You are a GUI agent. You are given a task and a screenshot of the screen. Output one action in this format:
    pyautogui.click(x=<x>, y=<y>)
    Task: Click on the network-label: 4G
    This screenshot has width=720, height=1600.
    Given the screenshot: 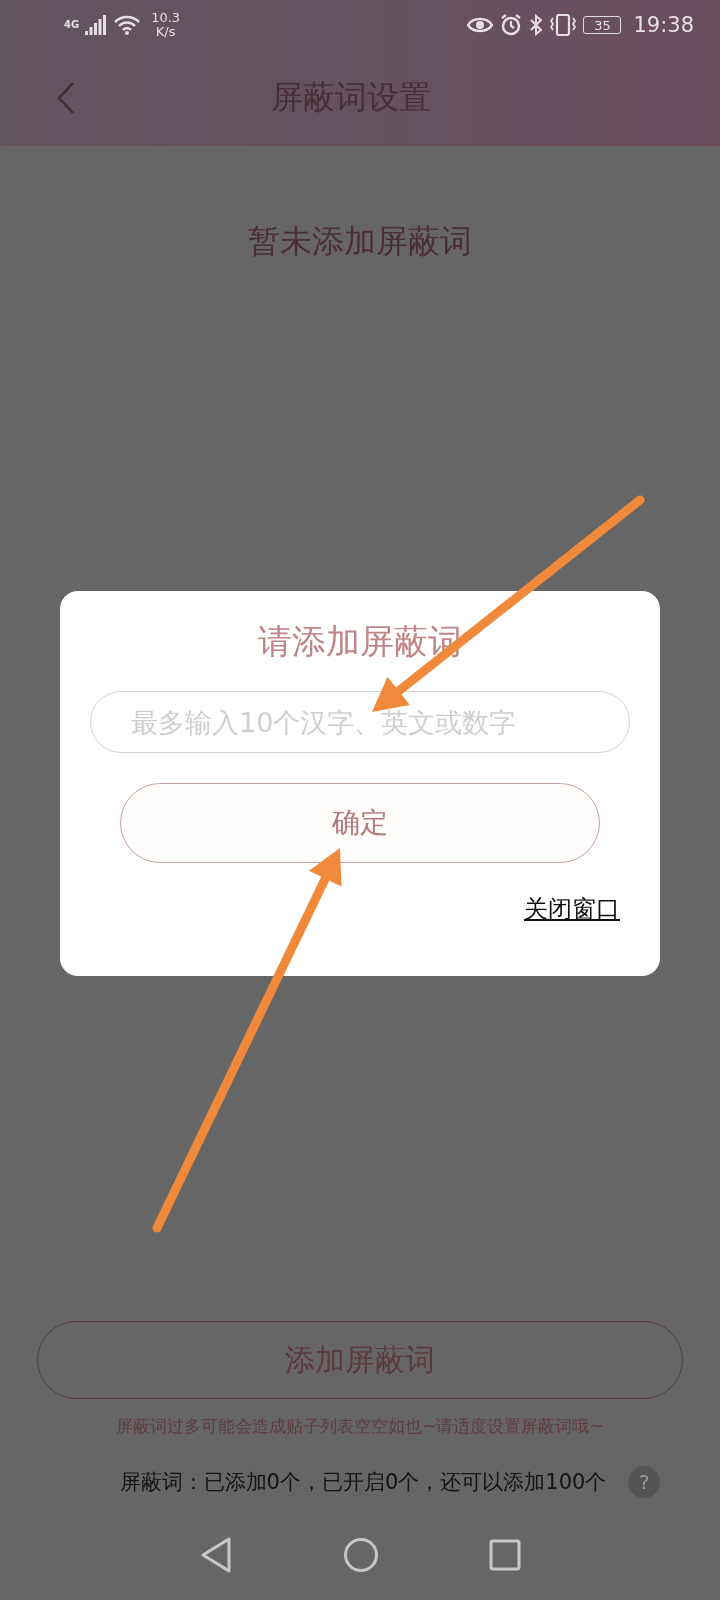 What is the action you would take?
    pyautogui.click(x=72, y=25)
    